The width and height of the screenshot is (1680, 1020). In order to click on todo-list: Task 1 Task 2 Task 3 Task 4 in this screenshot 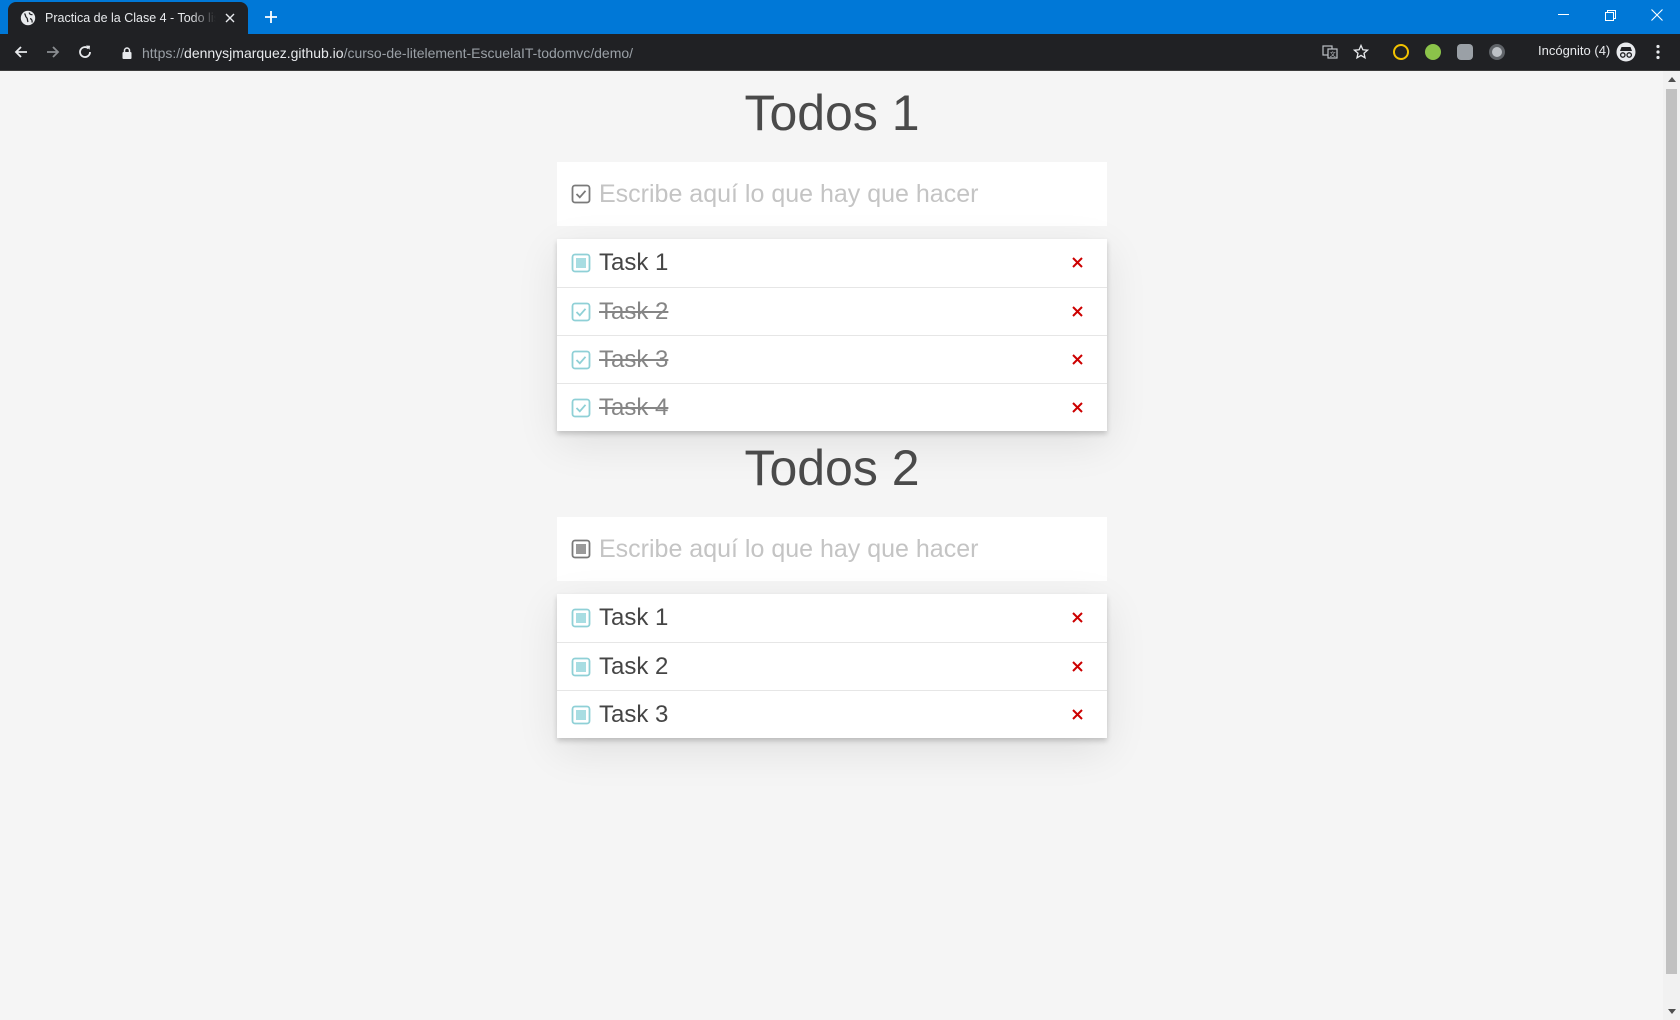, I will do `click(832, 335)`.